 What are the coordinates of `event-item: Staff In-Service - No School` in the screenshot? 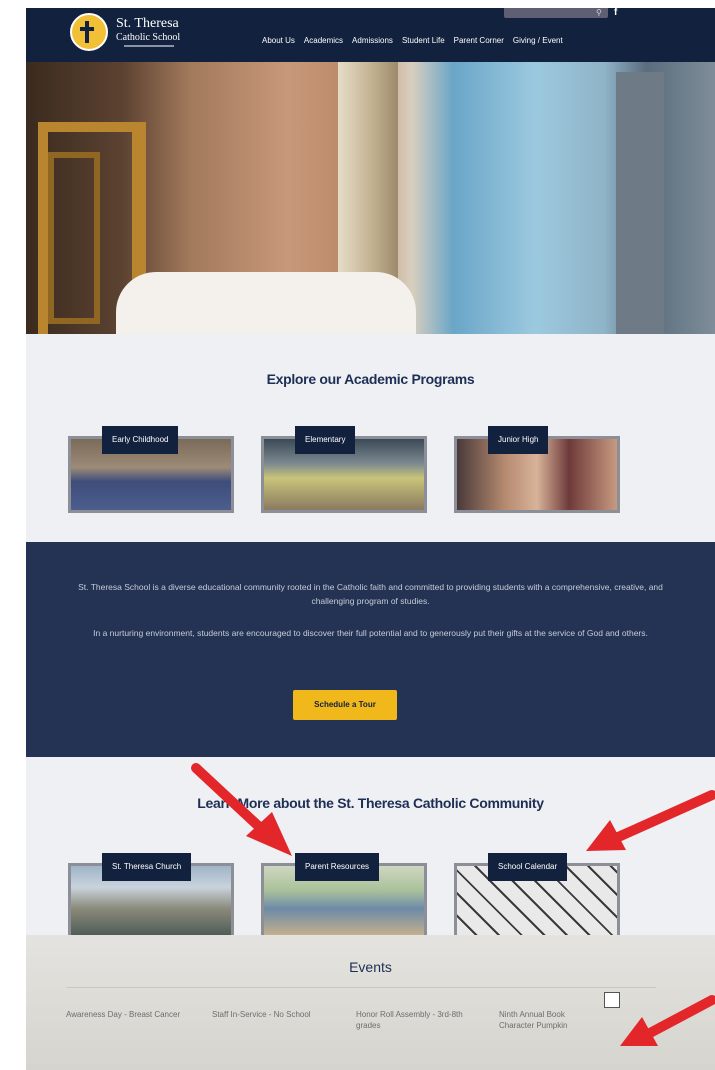 It's located at (272, 1014).